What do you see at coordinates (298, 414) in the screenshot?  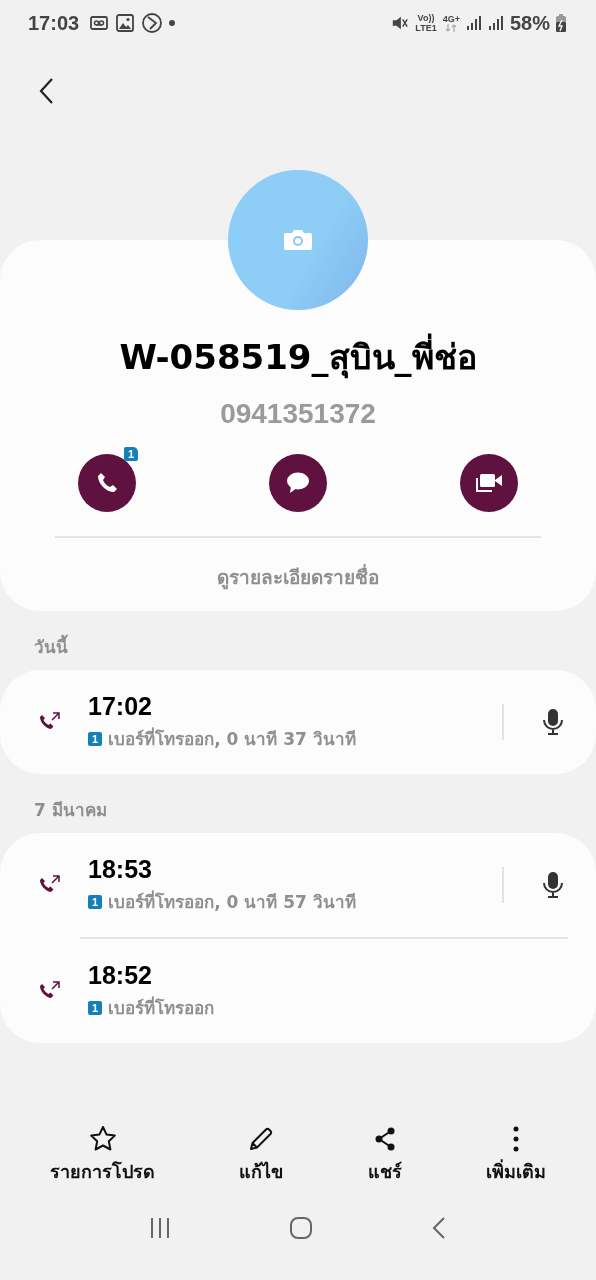 I see `phone-number: 0941351372` at bounding box center [298, 414].